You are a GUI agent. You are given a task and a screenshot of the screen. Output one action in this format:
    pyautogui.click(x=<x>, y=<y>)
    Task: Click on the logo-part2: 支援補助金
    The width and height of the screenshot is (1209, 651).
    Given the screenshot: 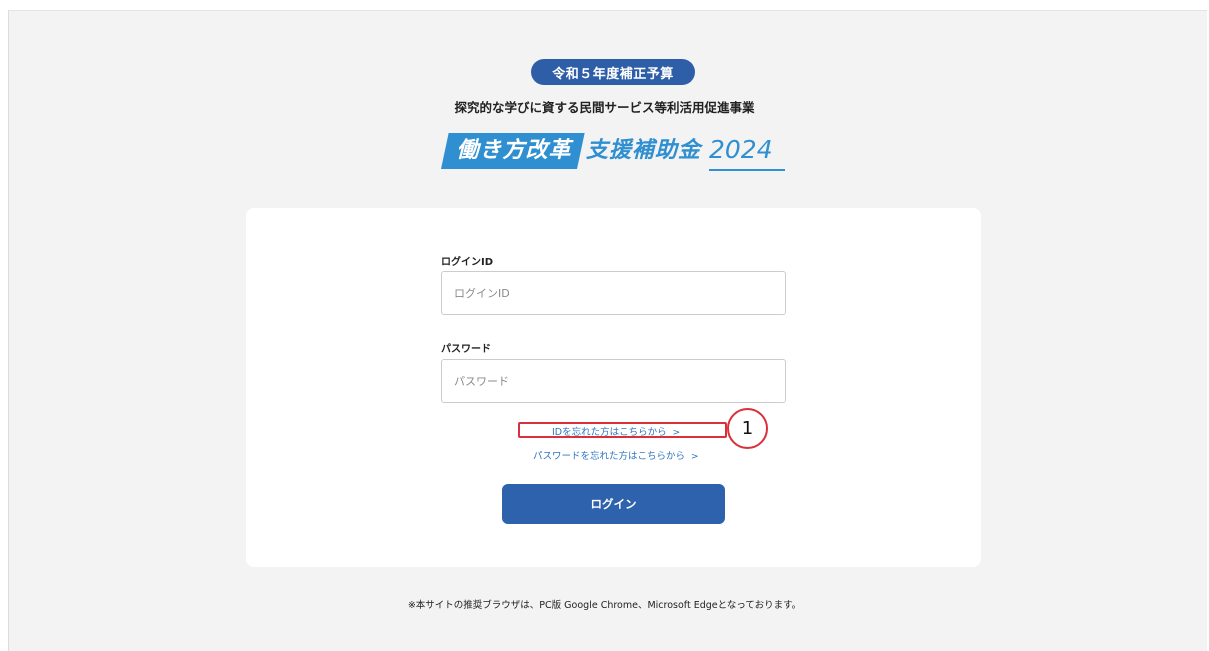 What is the action you would take?
    pyautogui.click(x=644, y=150)
    